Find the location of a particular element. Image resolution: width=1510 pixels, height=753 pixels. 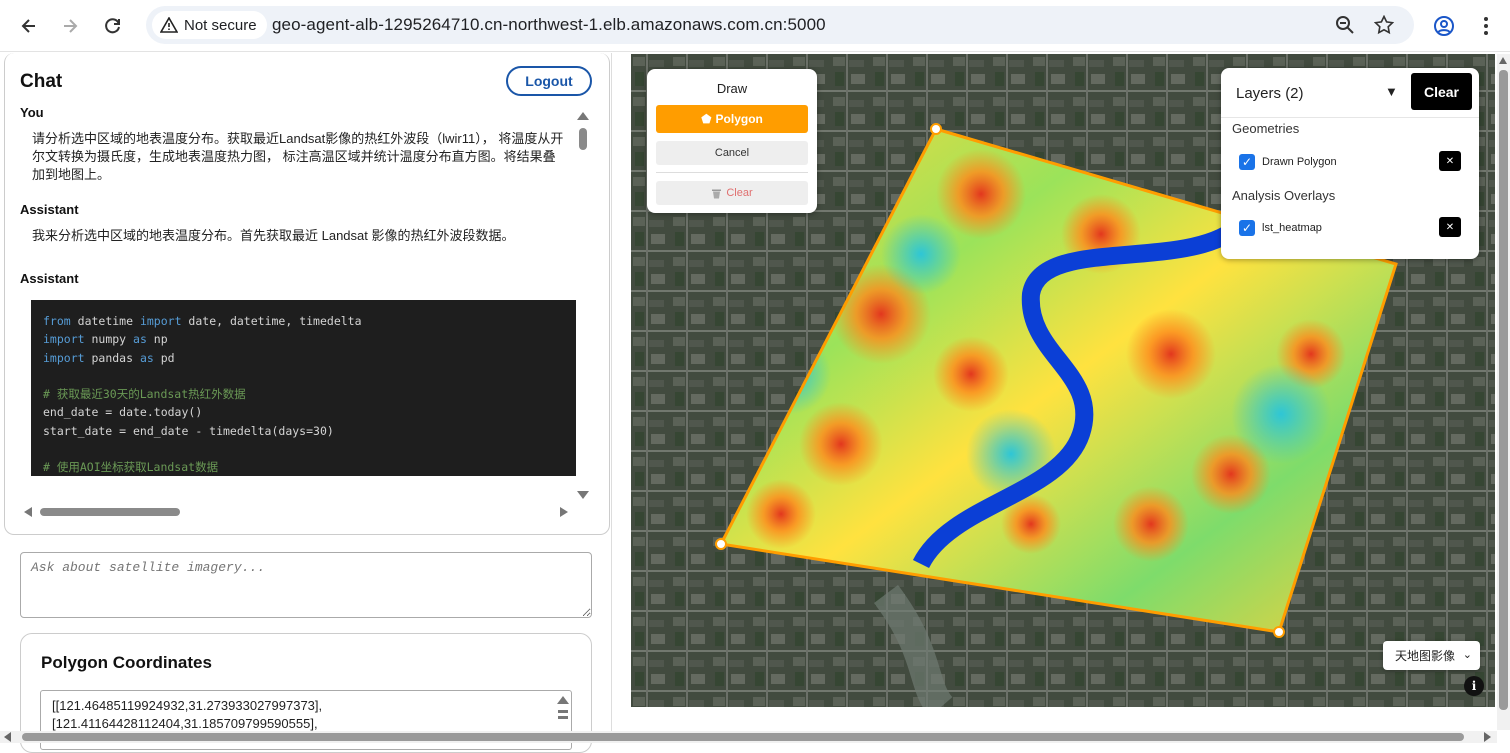

security-chip: Not secure is located at coordinates (209, 25).